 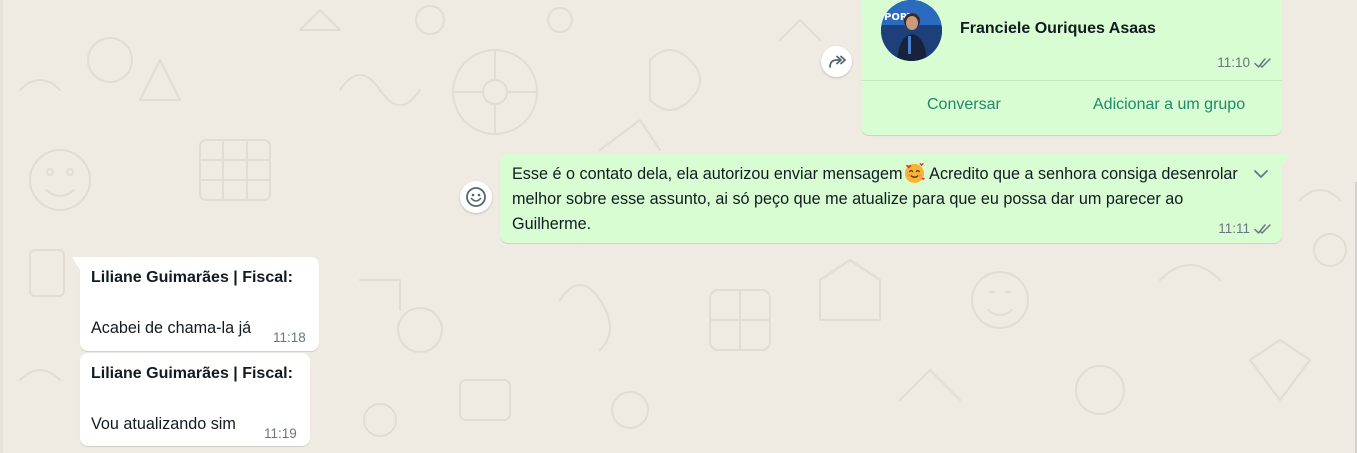 I want to click on smiley-icon, so click(x=476, y=197).